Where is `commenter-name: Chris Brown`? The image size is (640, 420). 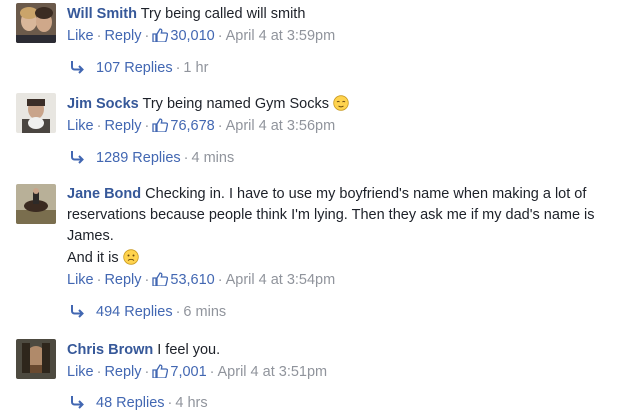
commenter-name: Chris Brown is located at coordinates (110, 350).